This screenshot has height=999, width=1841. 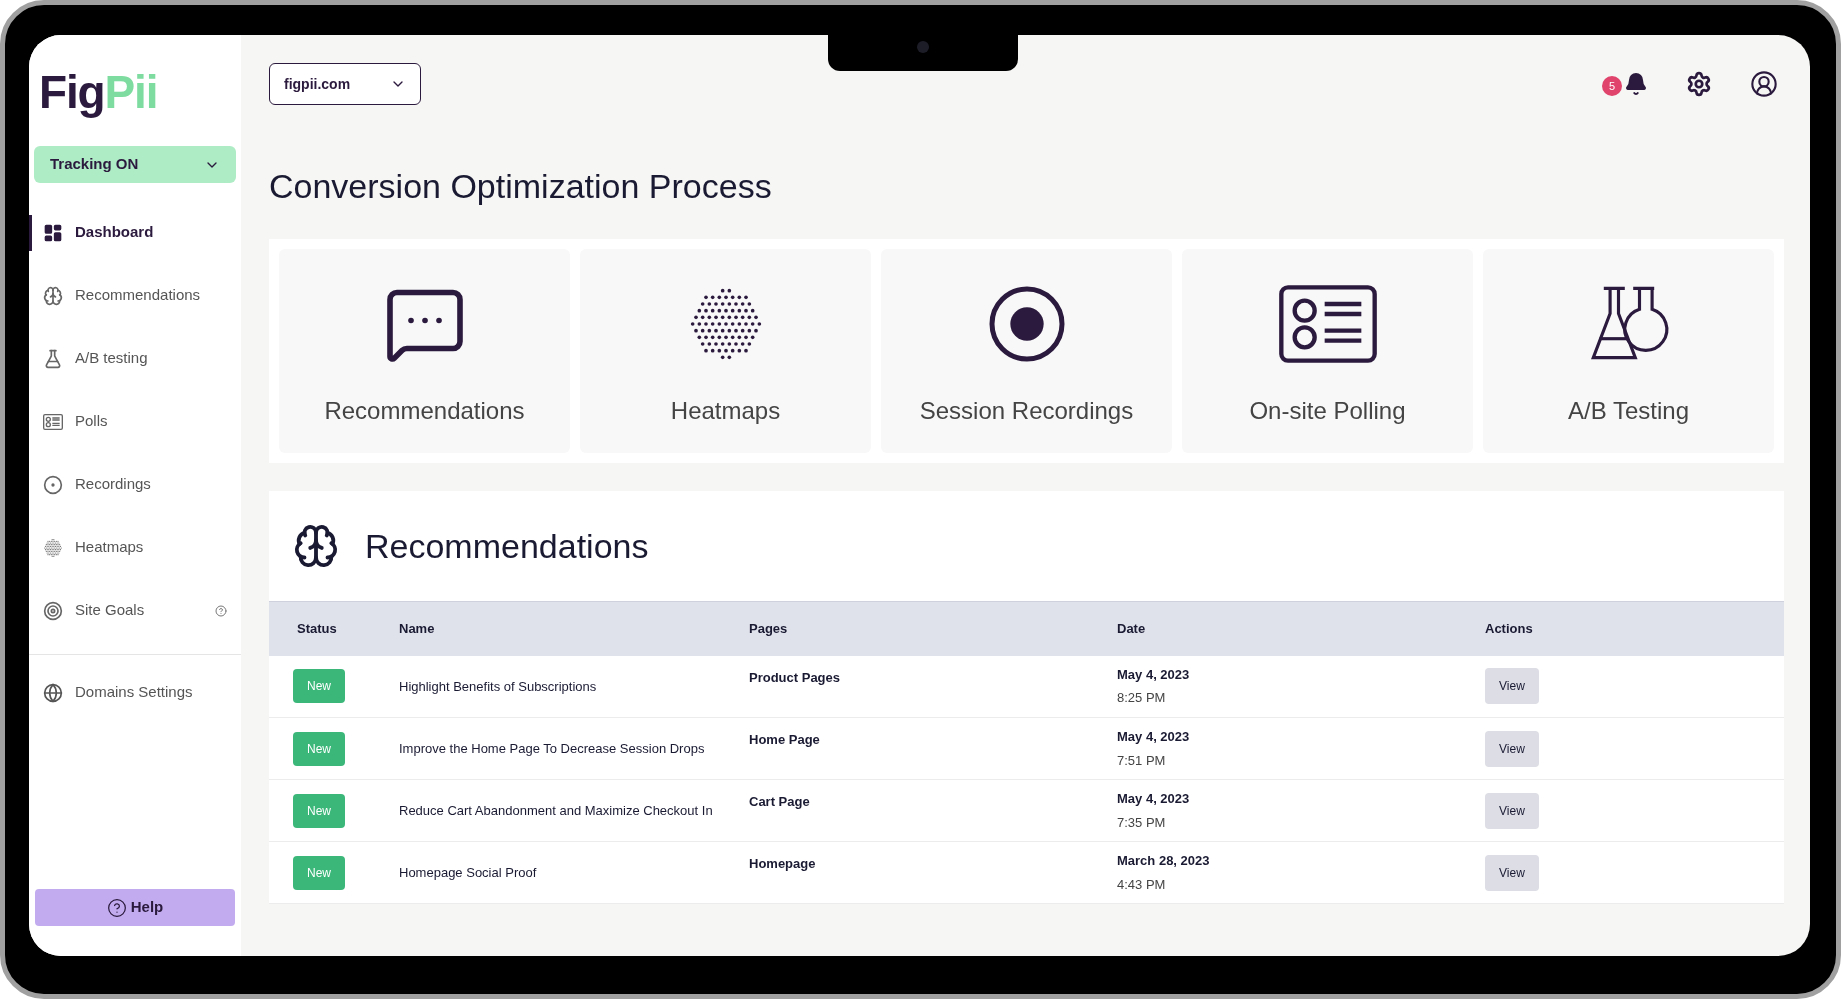 What do you see at coordinates (779, 801) in the screenshot?
I see `table-cell: Cart Page` at bounding box center [779, 801].